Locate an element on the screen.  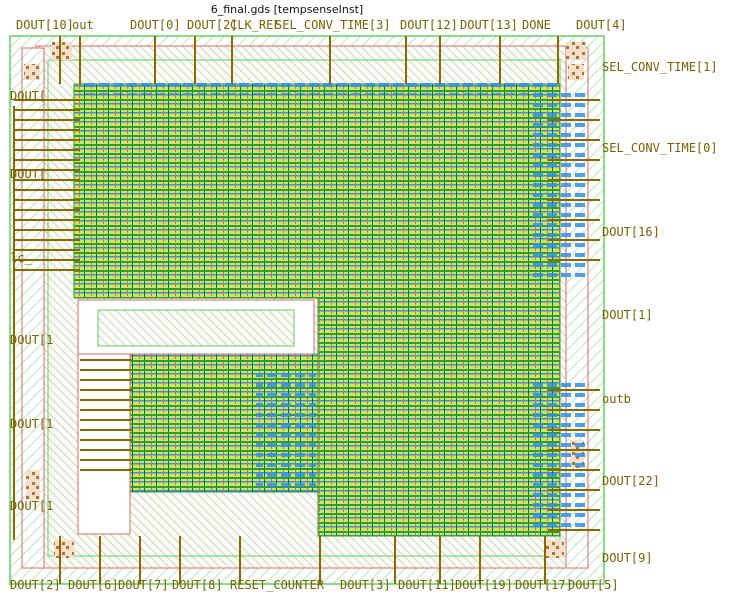
pin-label-bottom-reset-counter: RESET_COUNTER is located at coordinates (277, 585).